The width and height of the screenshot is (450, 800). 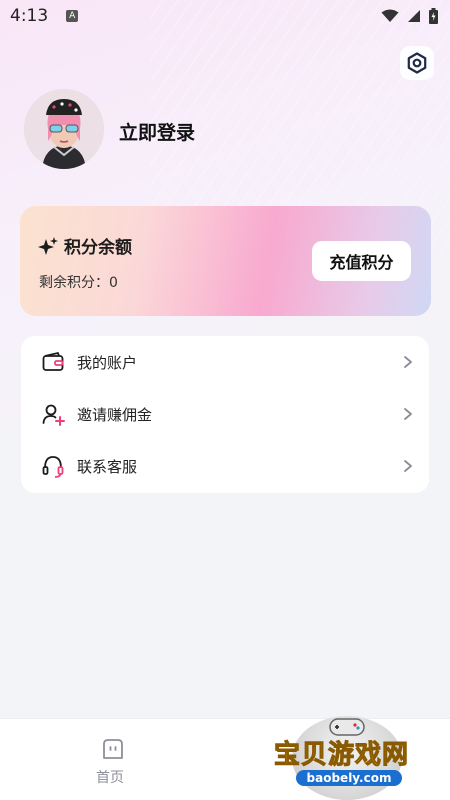 I want to click on nav-home-label: 首页, so click(x=110, y=777).